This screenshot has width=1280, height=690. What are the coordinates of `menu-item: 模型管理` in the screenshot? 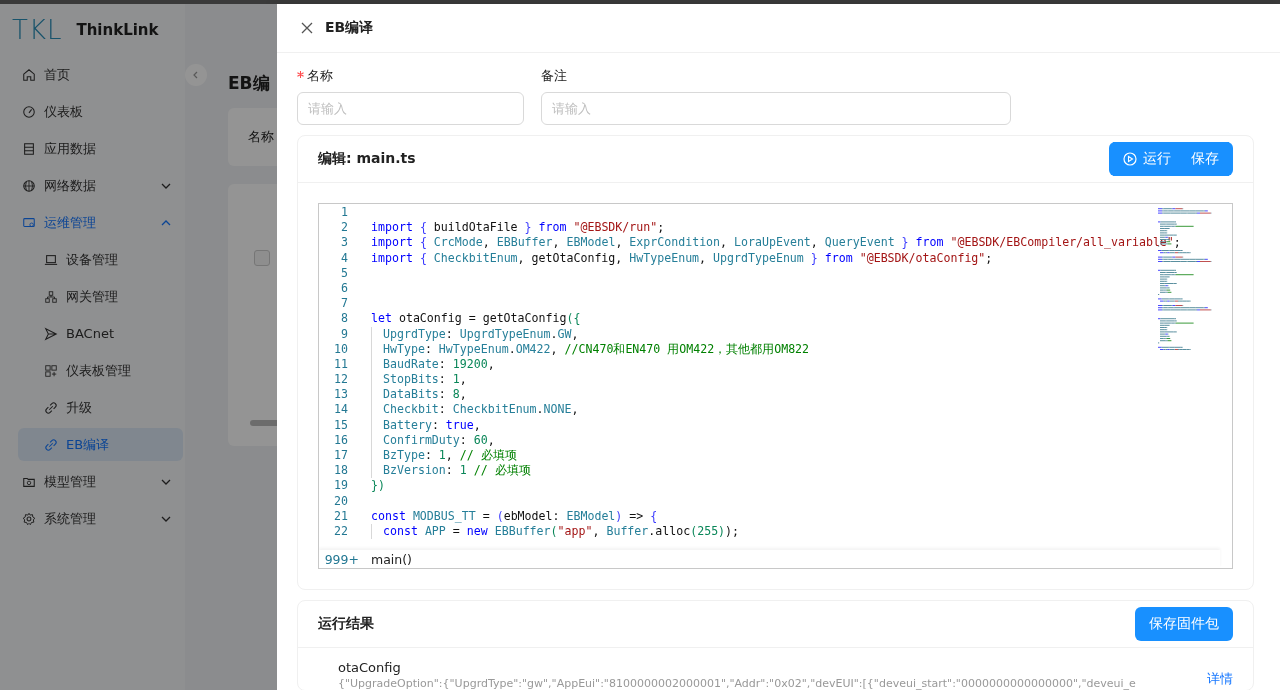 It's located at (100, 481).